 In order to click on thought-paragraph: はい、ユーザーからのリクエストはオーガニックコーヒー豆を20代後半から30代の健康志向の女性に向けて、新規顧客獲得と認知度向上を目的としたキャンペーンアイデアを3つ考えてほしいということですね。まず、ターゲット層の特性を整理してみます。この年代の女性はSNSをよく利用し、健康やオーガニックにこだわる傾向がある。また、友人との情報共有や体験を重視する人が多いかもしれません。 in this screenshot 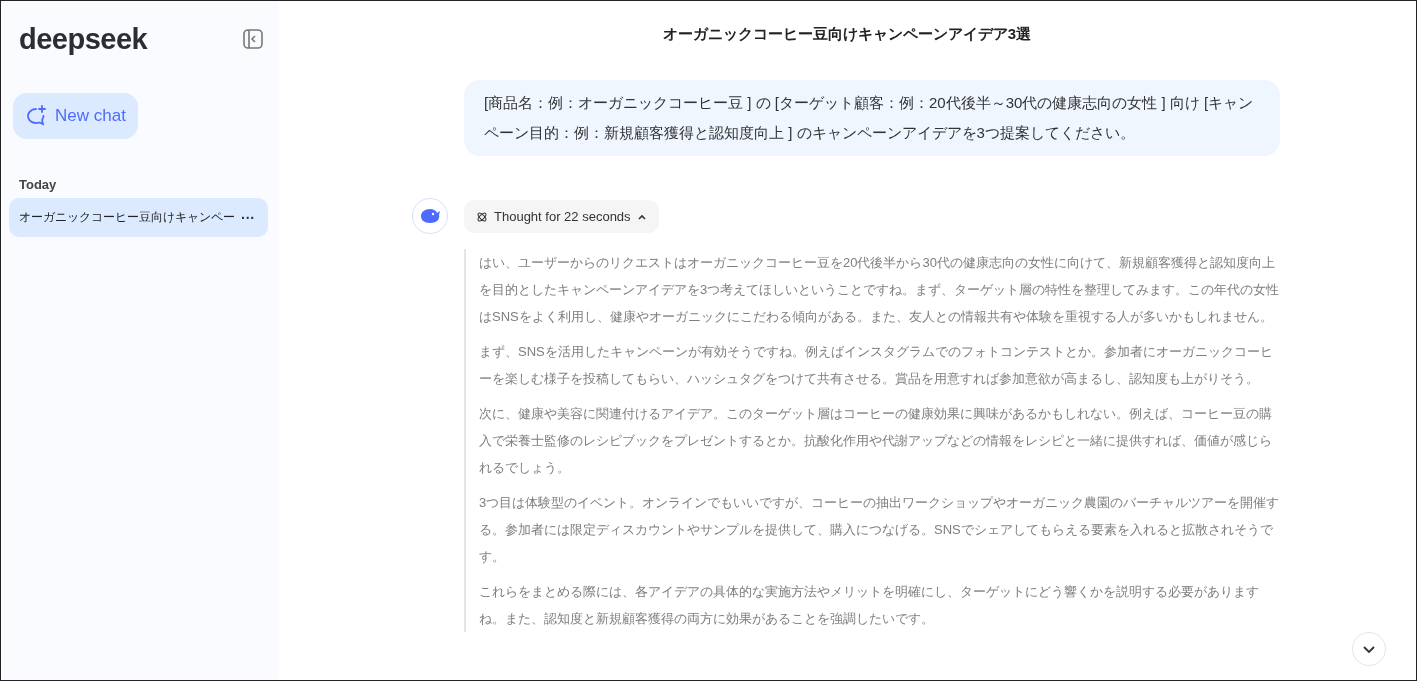, I will do `click(879, 290)`.